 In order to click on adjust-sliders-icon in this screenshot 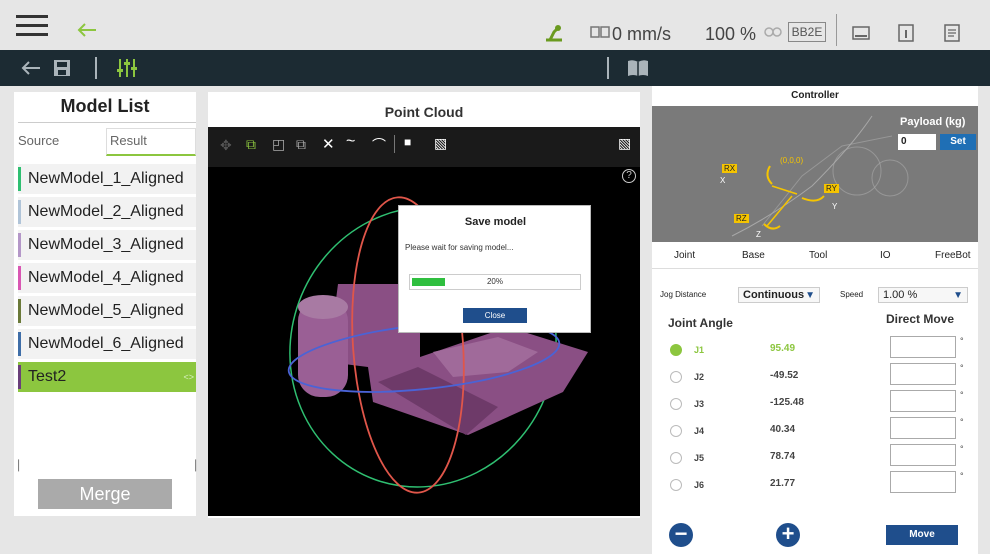, I will do `click(127, 68)`.